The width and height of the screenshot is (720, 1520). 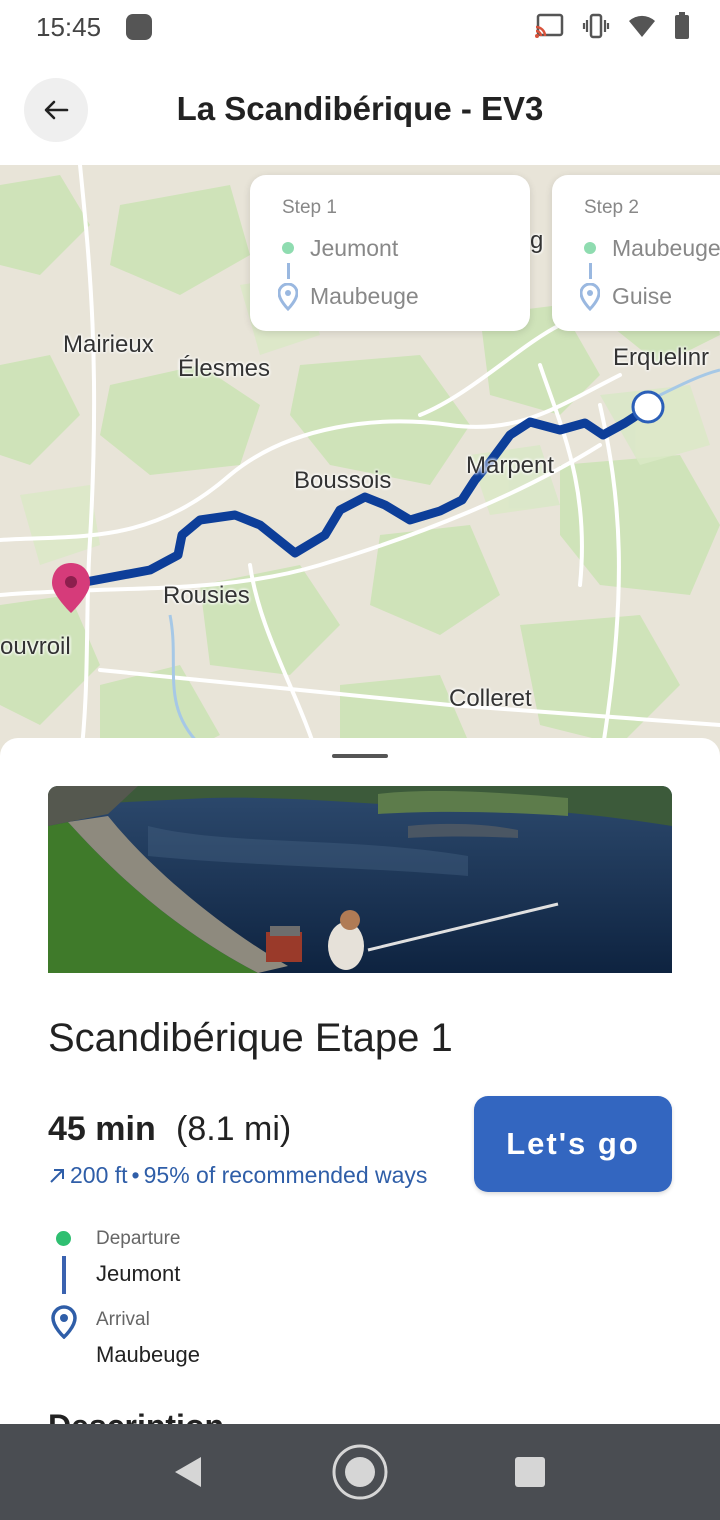 What do you see at coordinates (309, 207) in the screenshot?
I see `step-label: Step 1` at bounding box center [309, 207].